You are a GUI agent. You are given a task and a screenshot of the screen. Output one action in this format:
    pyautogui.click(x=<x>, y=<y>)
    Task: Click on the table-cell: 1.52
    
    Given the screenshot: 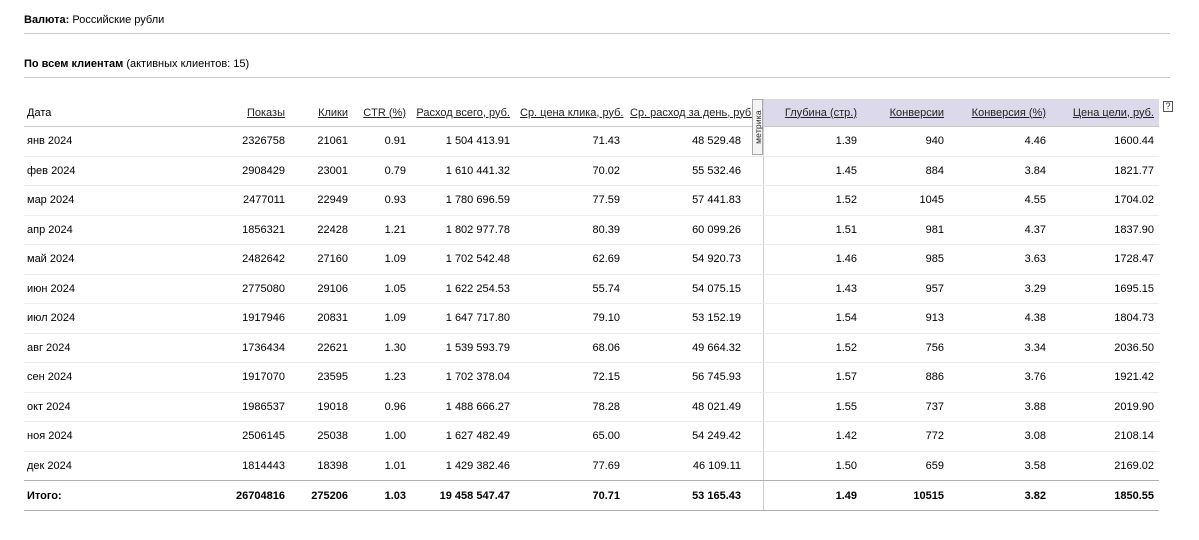 What is the action you would take?
    pyautogui.click(x=846, y=347)
    